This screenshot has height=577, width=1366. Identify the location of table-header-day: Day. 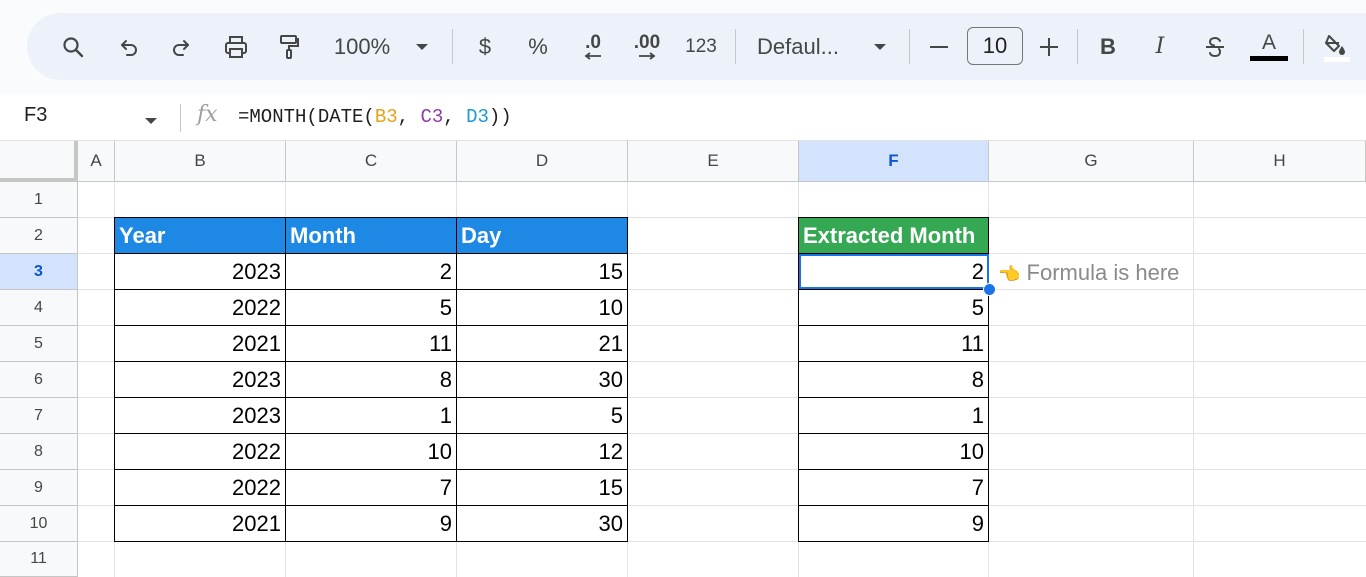
(542, 235).